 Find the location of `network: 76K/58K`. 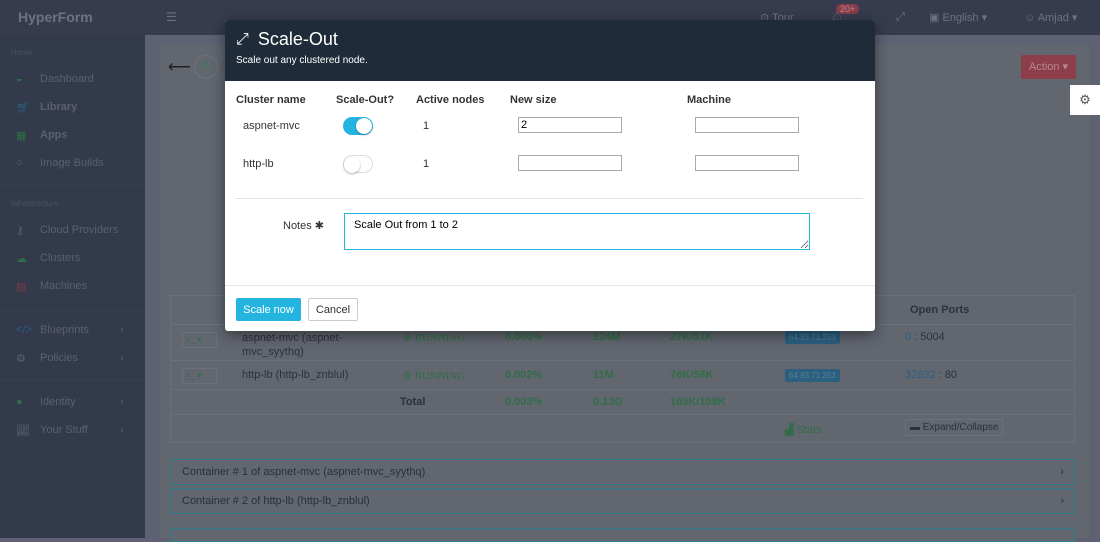

network: 76K/58K is located at coordinates (692, 375).